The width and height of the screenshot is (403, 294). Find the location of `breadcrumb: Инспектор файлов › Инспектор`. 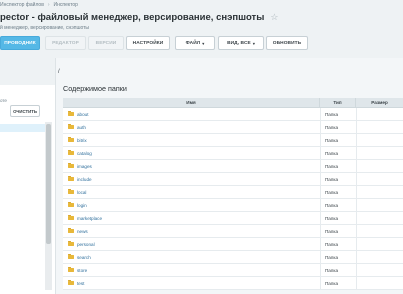

breadcrumb: Инспектор файлов › Инспектор is located at coordinates (39, 5).